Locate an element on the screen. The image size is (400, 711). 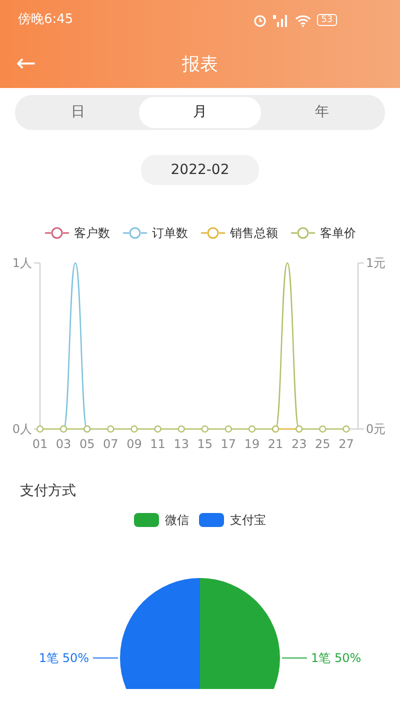
axis-label: 1人 is located at coordinates (22, 263).